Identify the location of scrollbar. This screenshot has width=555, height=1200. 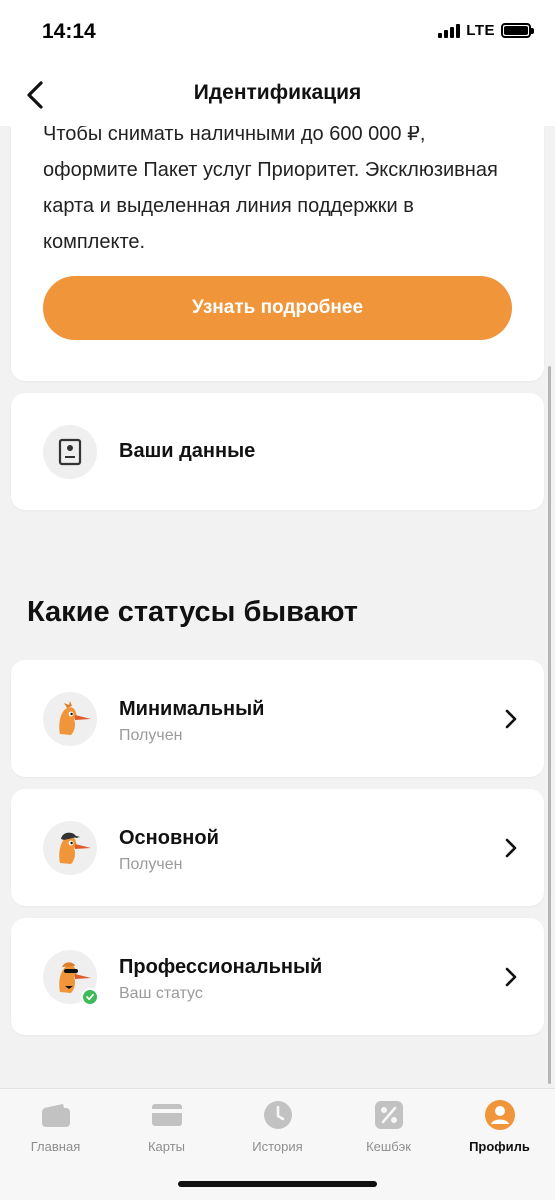
(549, 725).